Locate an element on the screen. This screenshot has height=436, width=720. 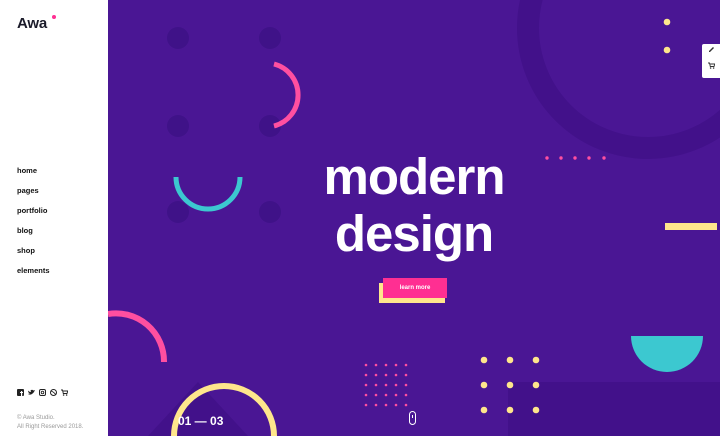
decor-teal-half-circle is located at coordinates (667, 354).